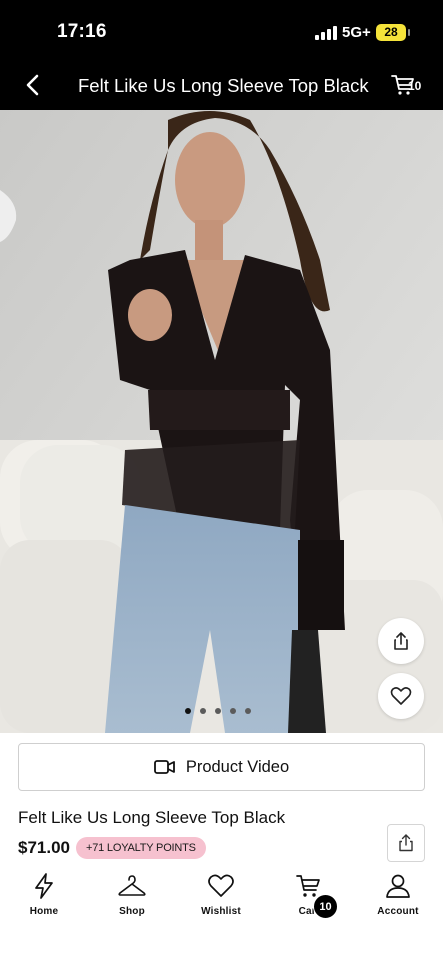  I want to click on product-video-button: Product Video, so click(221, 767).